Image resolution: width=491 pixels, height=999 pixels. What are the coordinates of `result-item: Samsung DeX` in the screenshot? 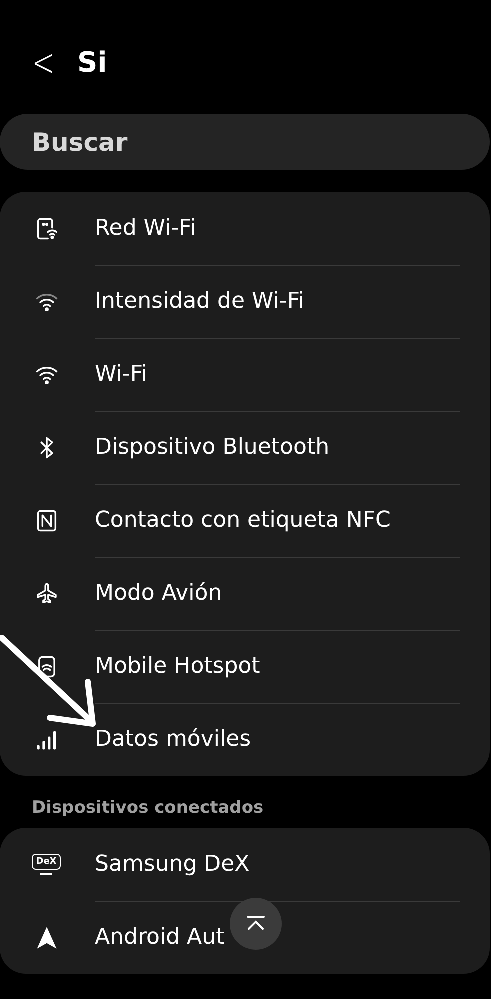 It's located at (172, 864).